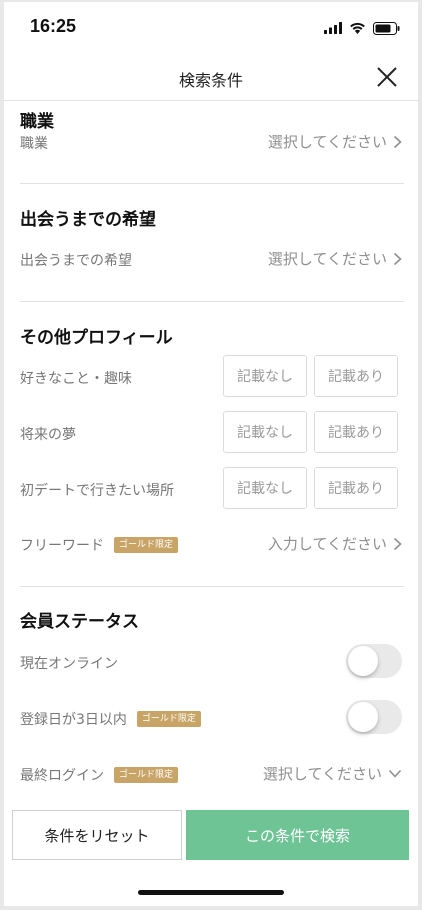 Image resolution: width=422 pixels, height=910 pixels. I want to click on online-label: 現在オンライン, so click(69, 663).